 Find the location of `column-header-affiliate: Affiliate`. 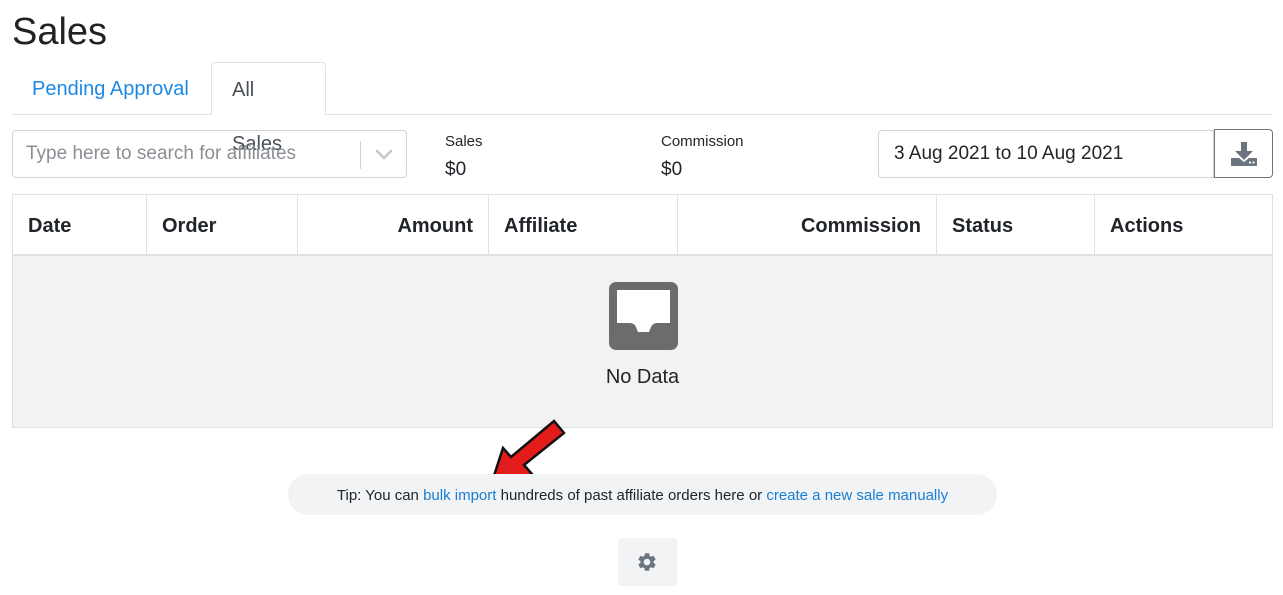

column-header-affiliate: Affiliate is located at coordinates (583, 224).